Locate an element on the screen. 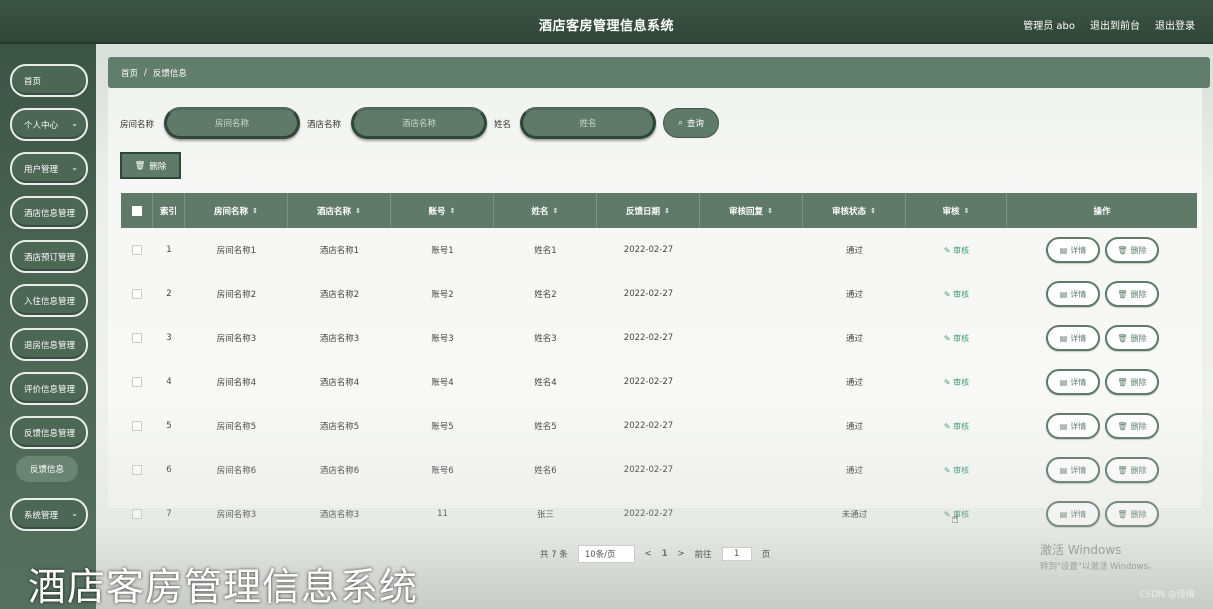  cell-account: 账号1 is located at coordinates (442, 251).